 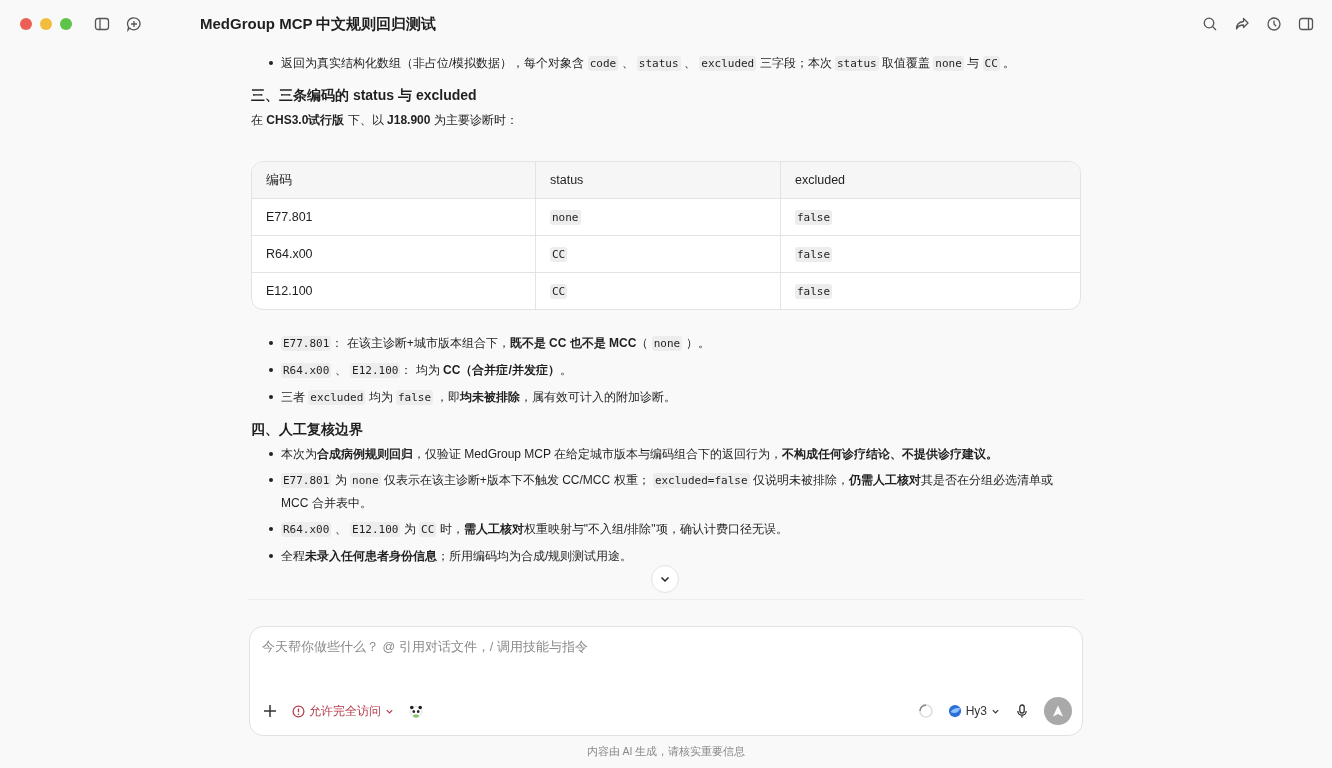 What do you see at coordinates (666, 752) in the screenshot?
I see `disclaimer-text: 内容由 AI 生成，请核实重要信息` at bounding box center [666, 752].